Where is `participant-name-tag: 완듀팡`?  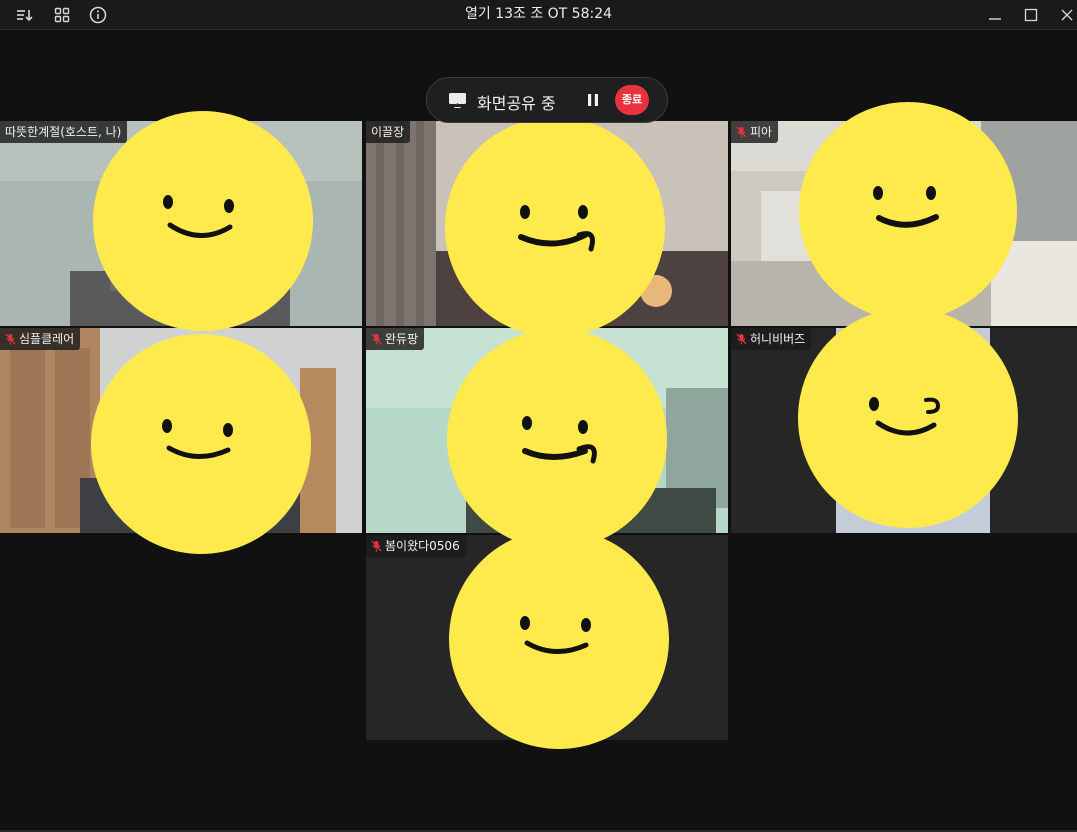 participant-name-tag: 완듀팡 is located at coordinates (395, 339).